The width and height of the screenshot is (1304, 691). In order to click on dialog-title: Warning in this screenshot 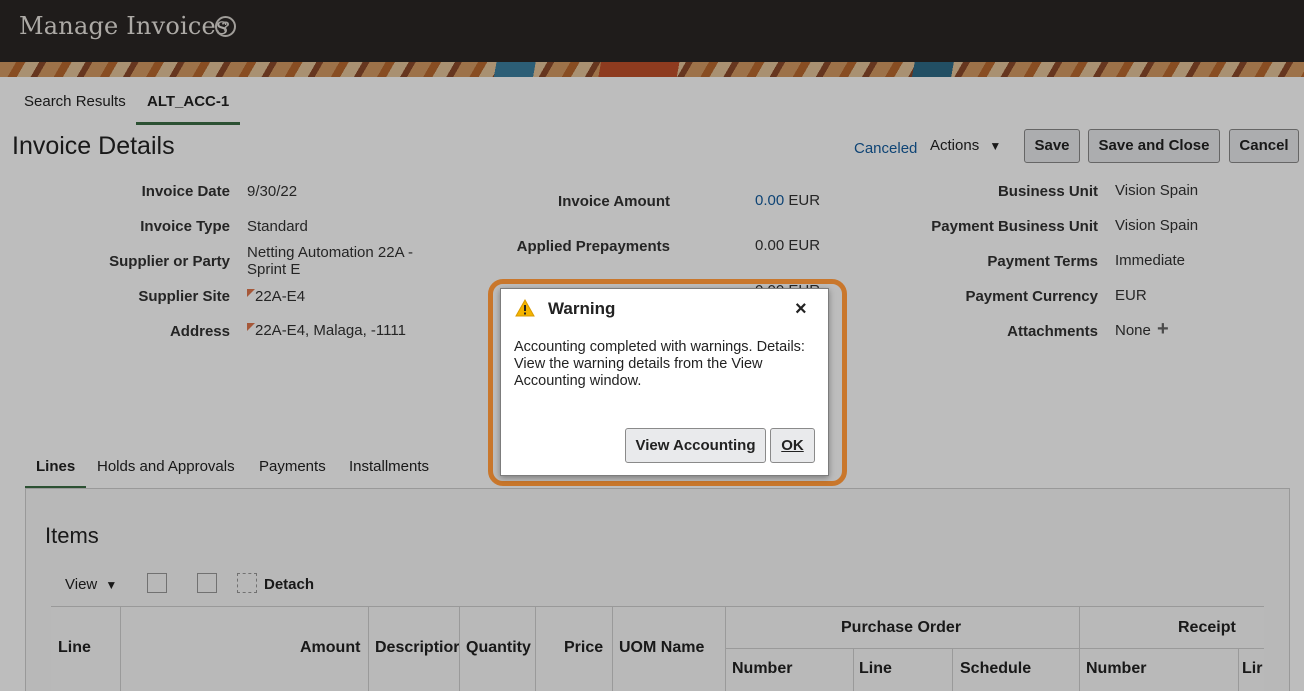, I will do `click(582, 308)`.